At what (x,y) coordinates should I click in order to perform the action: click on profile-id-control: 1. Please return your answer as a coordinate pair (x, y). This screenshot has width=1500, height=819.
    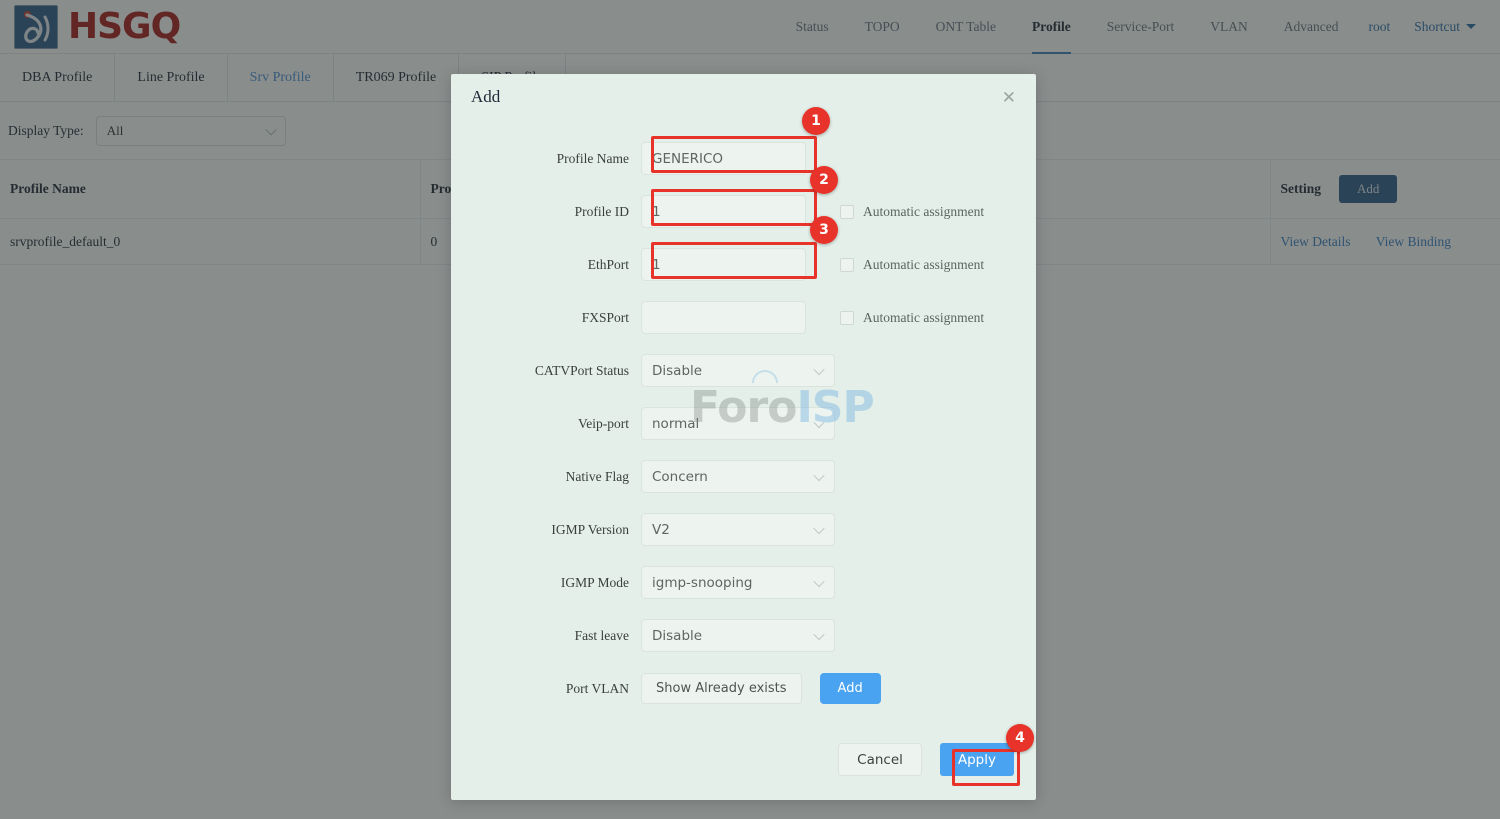
    Looking at the image, I should click on (723, 211).